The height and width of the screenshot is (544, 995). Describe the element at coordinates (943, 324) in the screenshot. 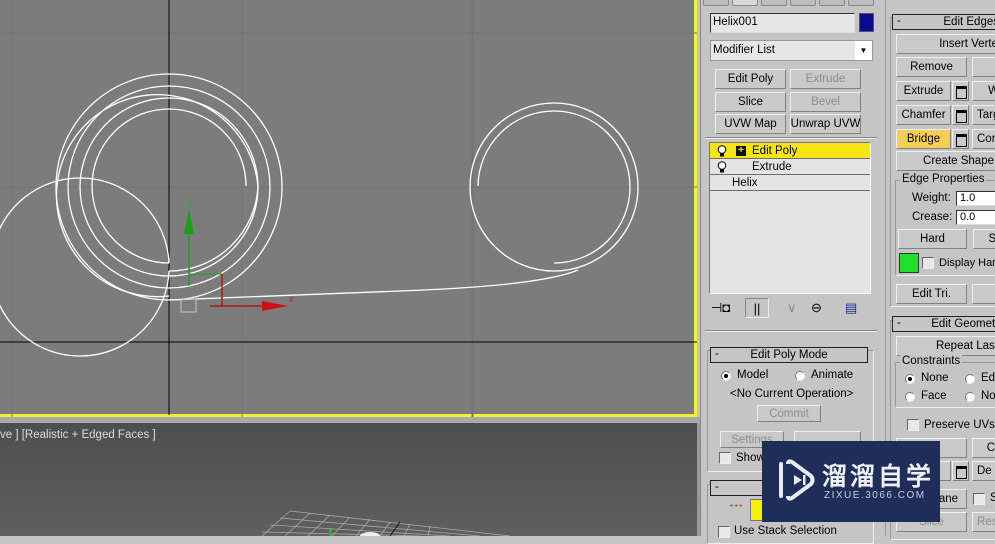

I see `edit-geometry-rollout-header: - Edit Geometr` at that location.